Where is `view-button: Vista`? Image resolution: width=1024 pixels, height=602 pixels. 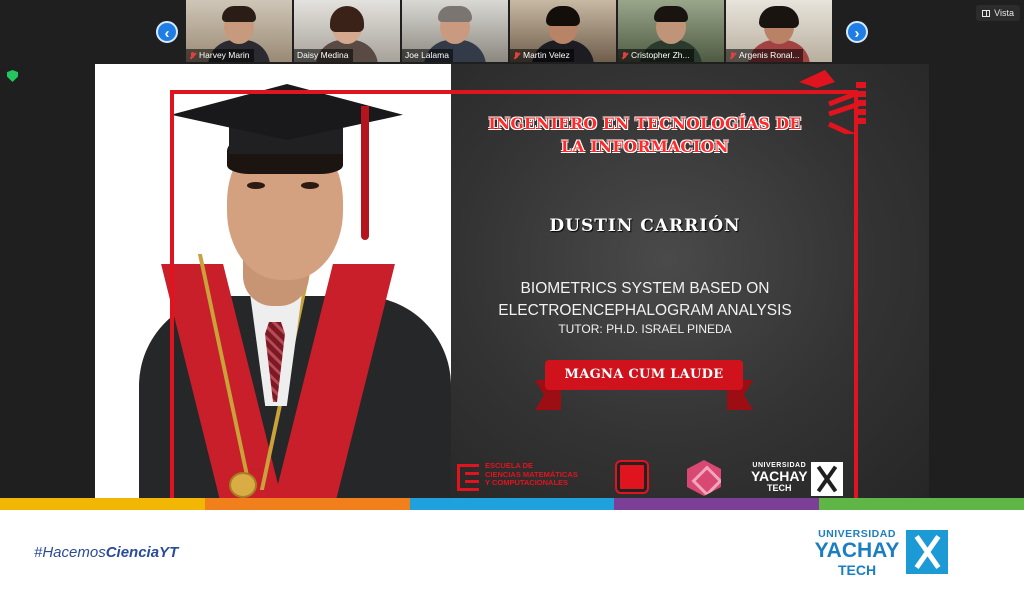 view-button: Vista is located at coordinates (998, 13).